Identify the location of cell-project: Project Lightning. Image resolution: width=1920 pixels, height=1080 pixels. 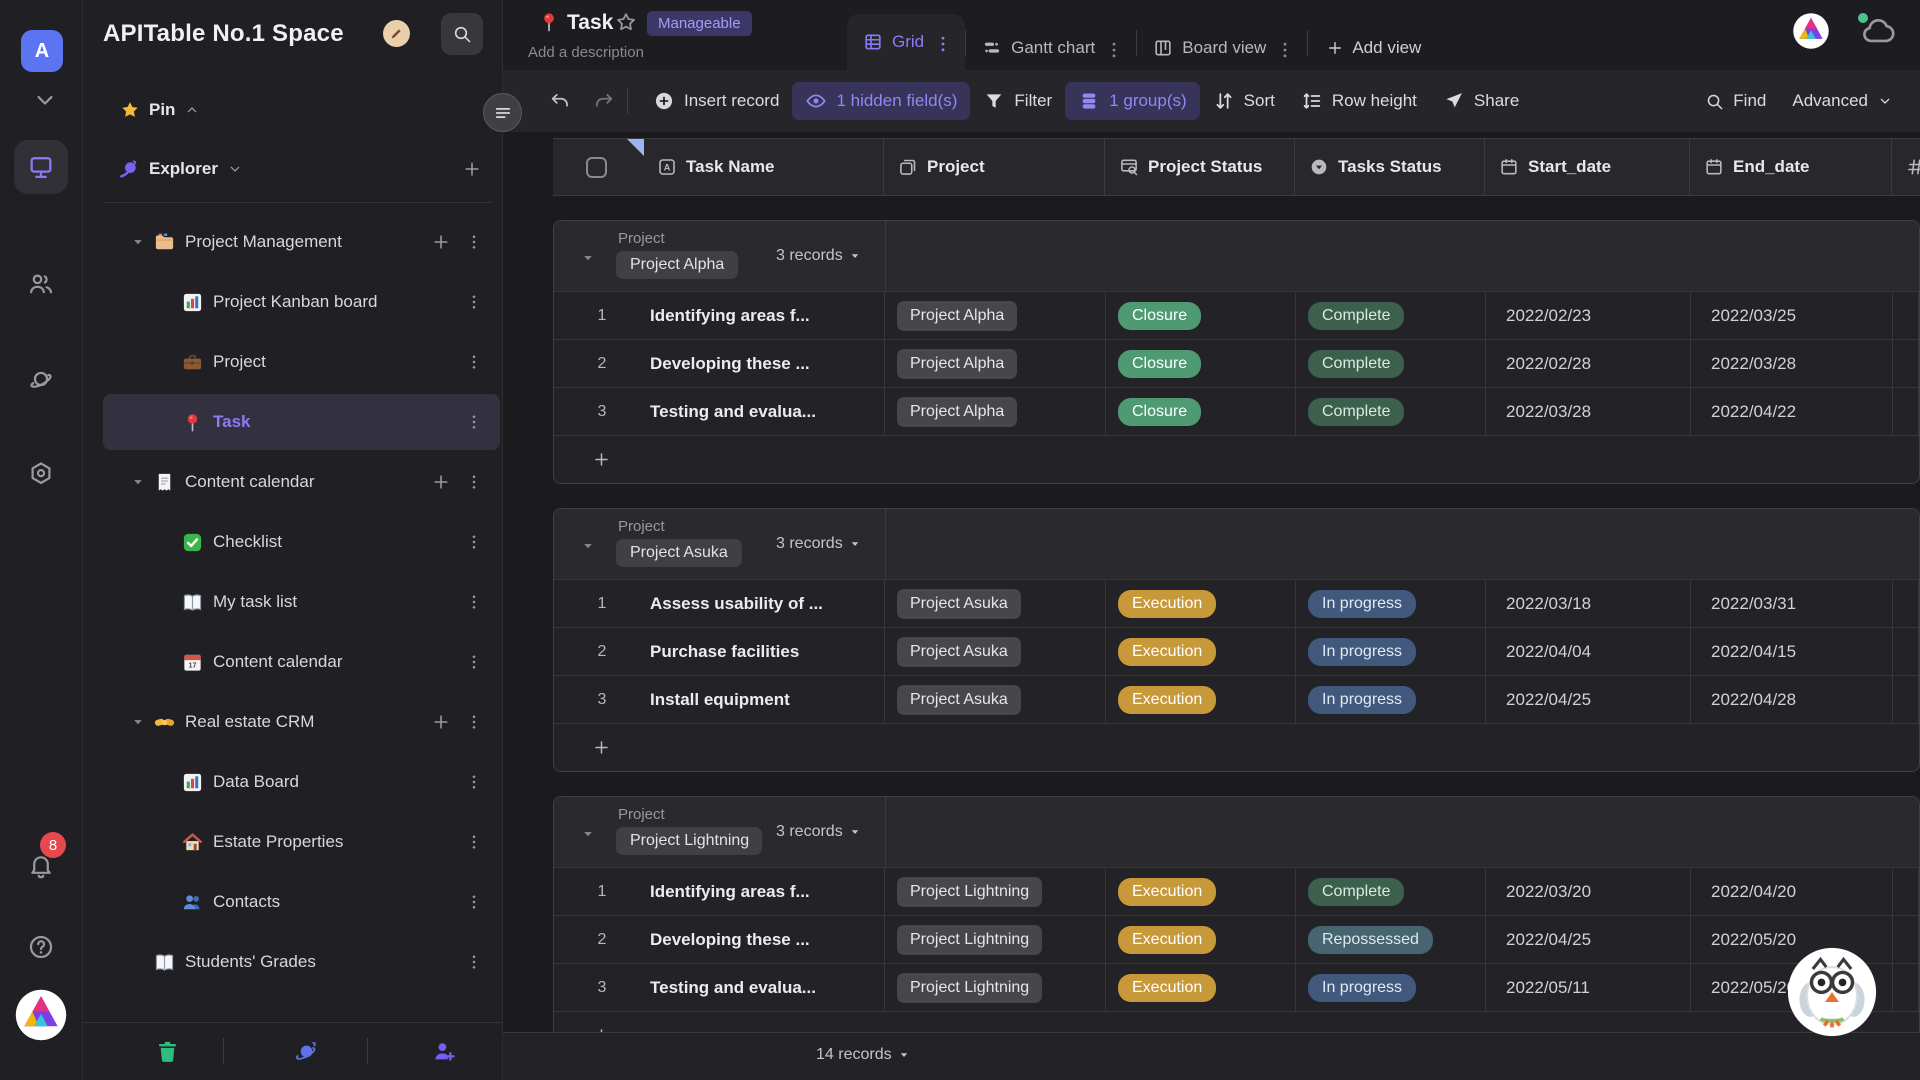
(995, 891).